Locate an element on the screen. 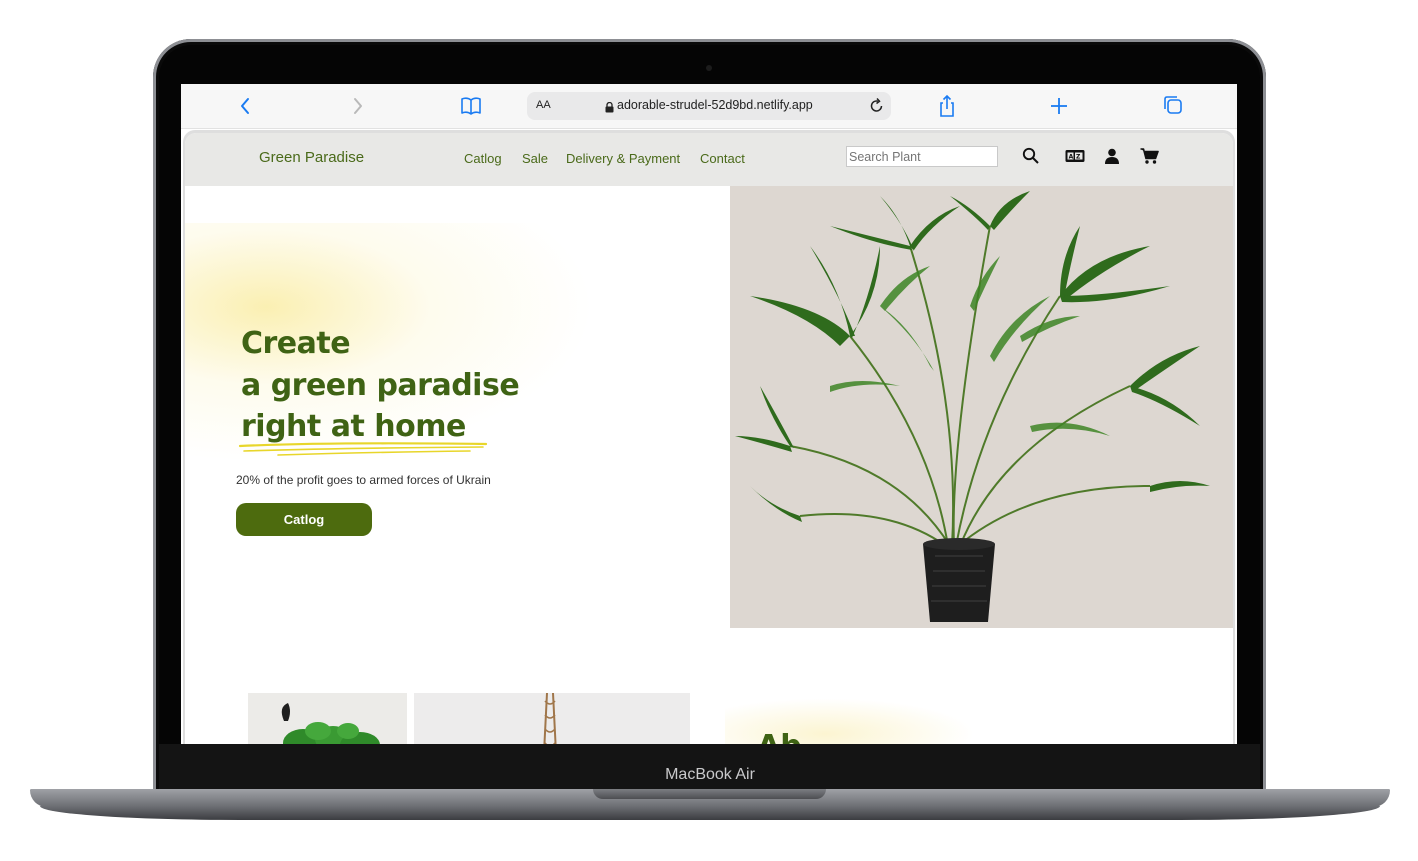  nav-link-contact: Contact is located at coordinates (722, 158).